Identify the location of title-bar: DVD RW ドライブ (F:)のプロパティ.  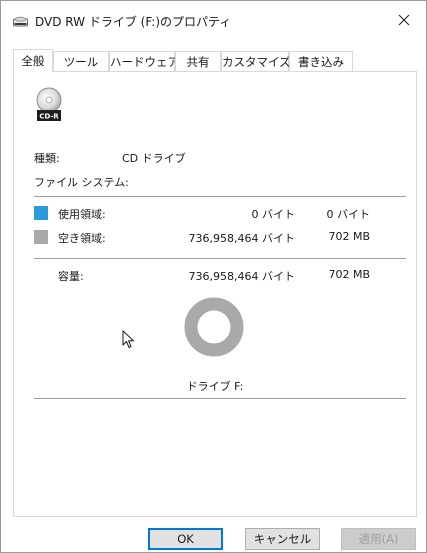
(213, 20).